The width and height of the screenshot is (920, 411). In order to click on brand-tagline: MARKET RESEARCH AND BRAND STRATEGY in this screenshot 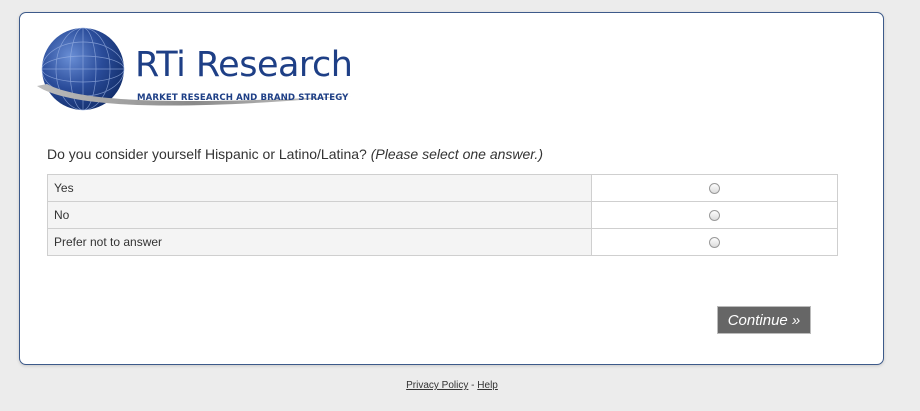, I will do `click(243, 98)`.